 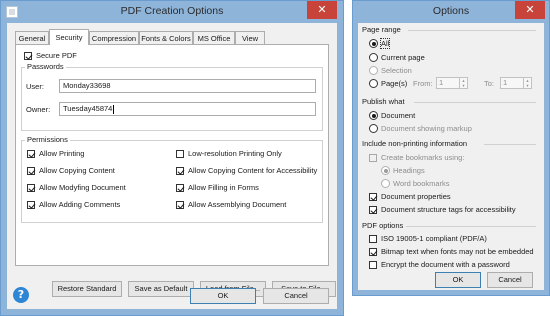 I want to click on current-page-label: Current page, so click(x=403, y=57).